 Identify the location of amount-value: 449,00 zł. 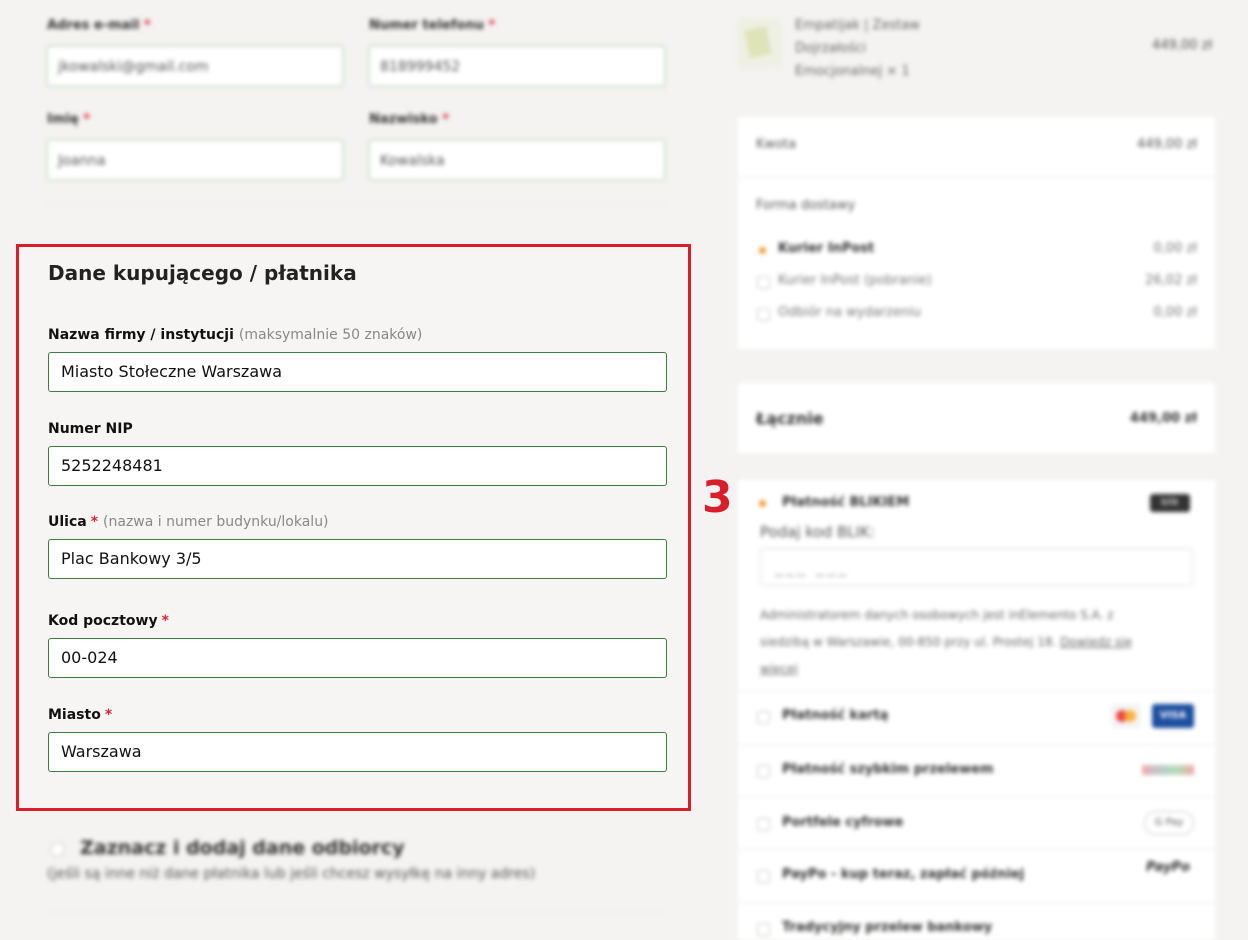
(1166, 144).